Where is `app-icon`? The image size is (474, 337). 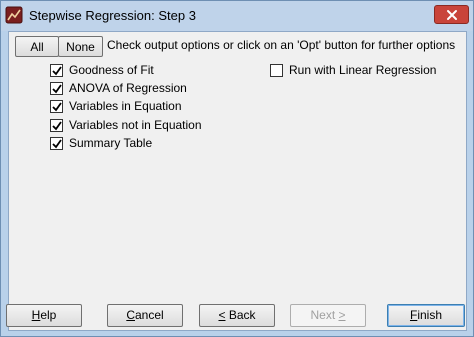 app-icon is located at coordinates (14, 15).